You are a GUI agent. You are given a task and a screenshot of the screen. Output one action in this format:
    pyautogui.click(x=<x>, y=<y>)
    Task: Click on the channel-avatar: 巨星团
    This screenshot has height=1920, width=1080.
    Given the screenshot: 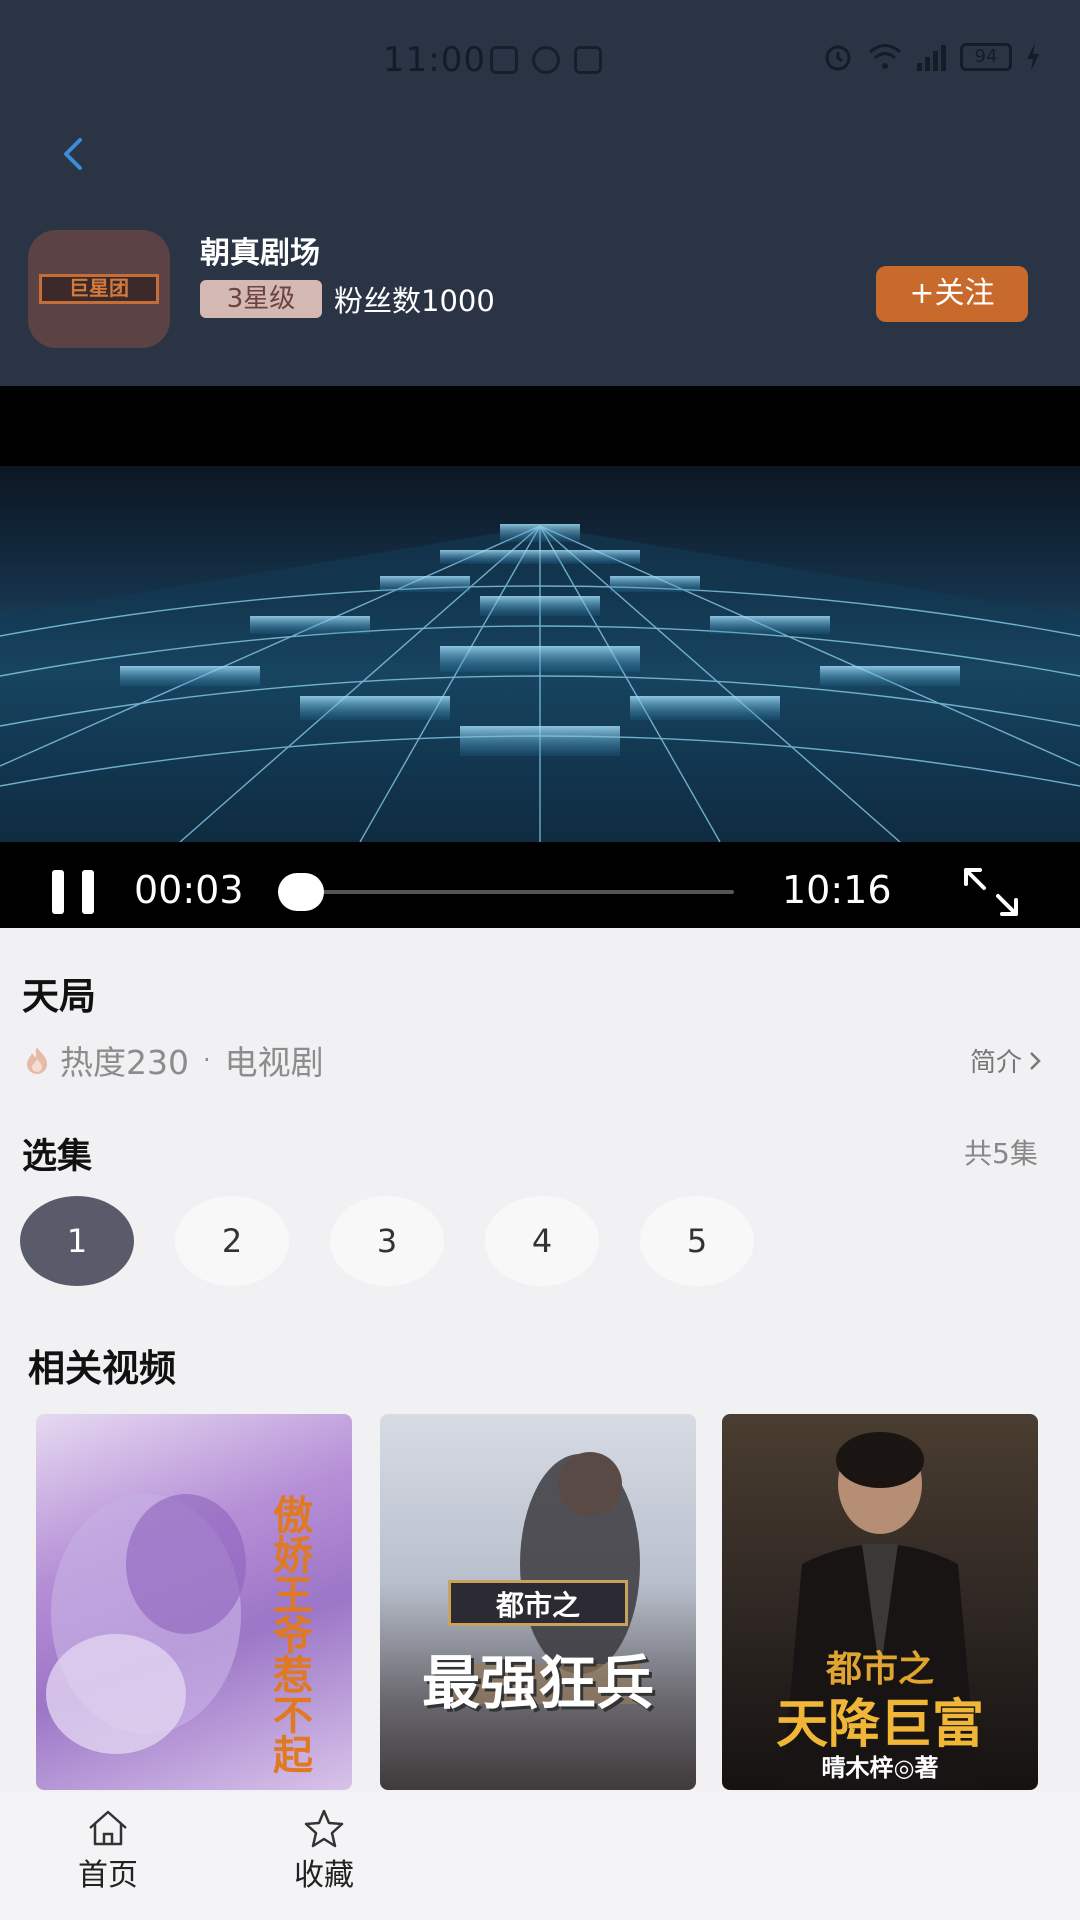 What is the action you would take?
    pyautogui.click(x=99, y=289)
    